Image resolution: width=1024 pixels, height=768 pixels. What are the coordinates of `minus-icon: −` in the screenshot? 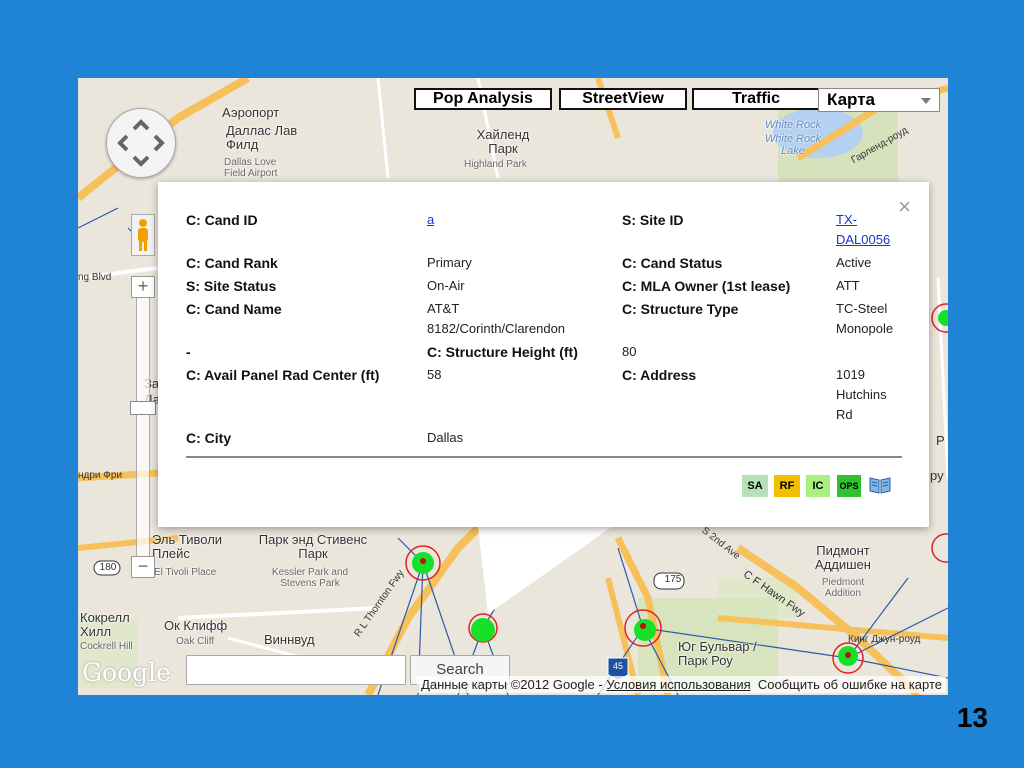 It's located at (143, 566).